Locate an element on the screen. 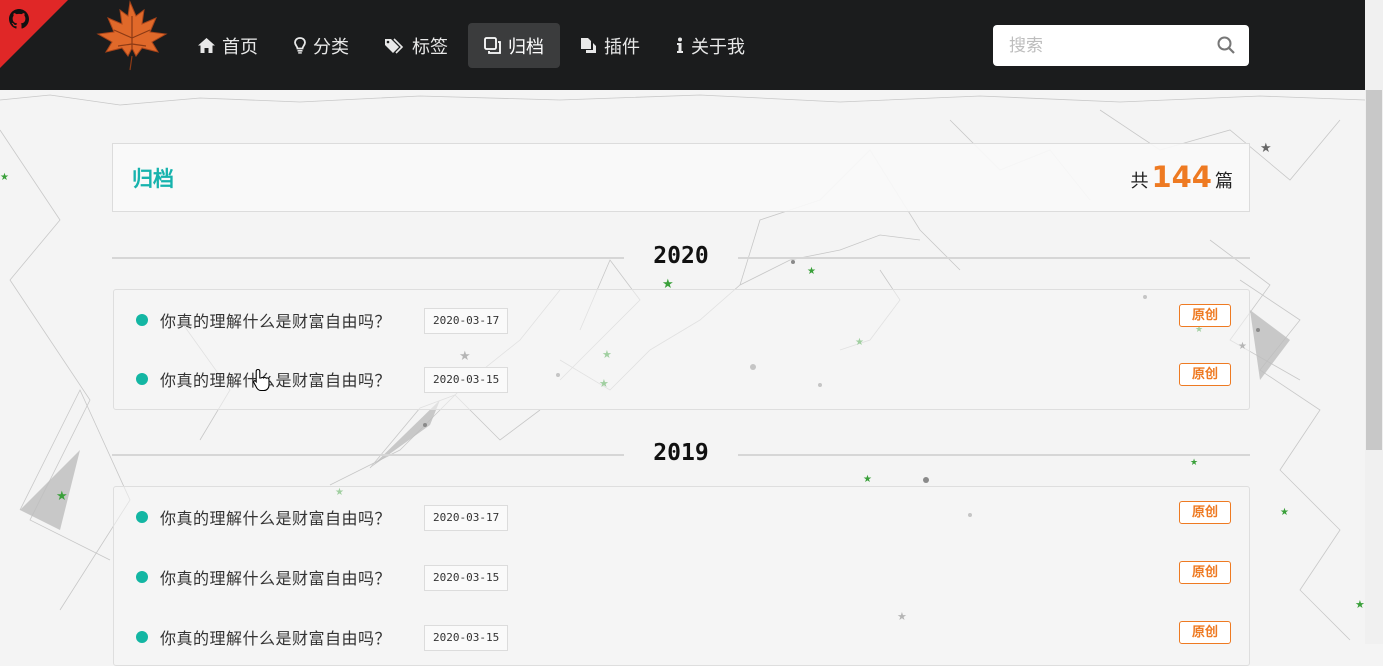 The width and height of the screenshot is (1383, 666). main-nav: 首页 分类 标签 归档 插件 关于我 is located at coordinates (473, 45).